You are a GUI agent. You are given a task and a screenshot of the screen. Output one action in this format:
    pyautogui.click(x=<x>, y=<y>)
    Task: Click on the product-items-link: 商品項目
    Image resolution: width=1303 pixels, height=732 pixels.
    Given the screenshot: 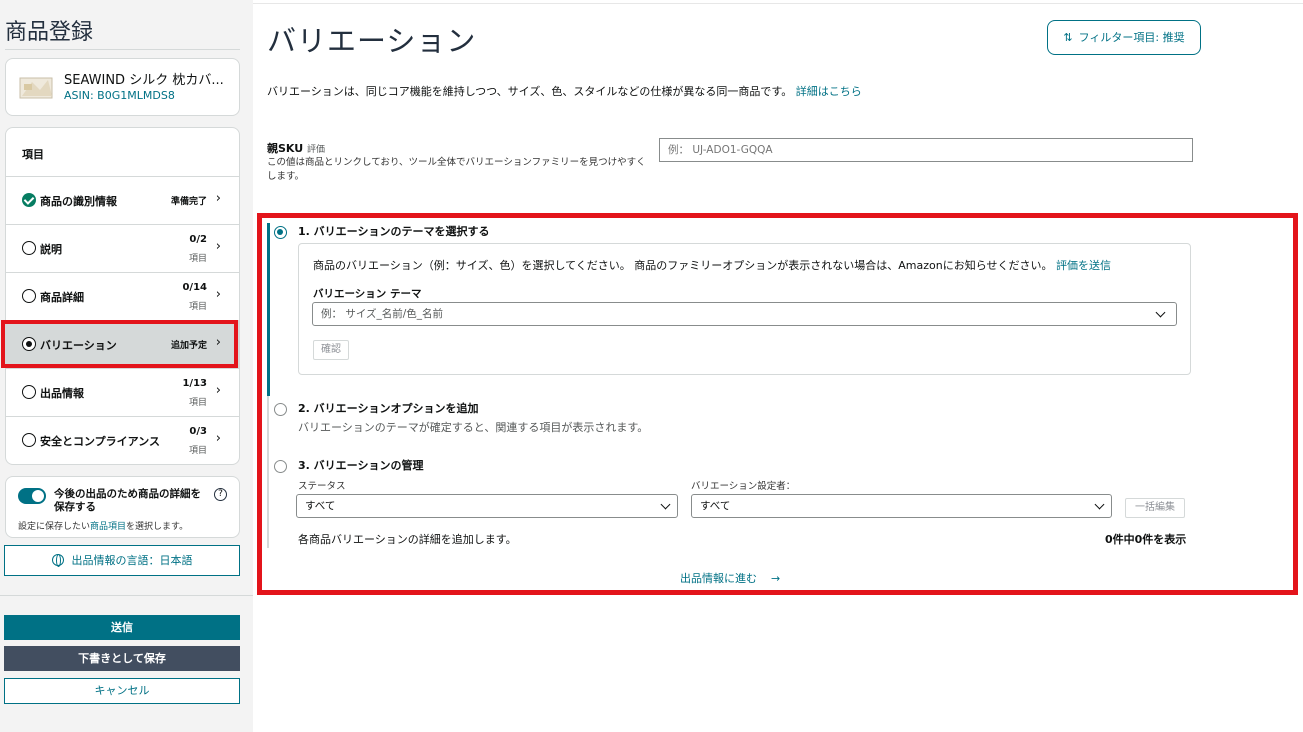 What is the action you would take?
    pyautogui.click(x=108, y=527)
    